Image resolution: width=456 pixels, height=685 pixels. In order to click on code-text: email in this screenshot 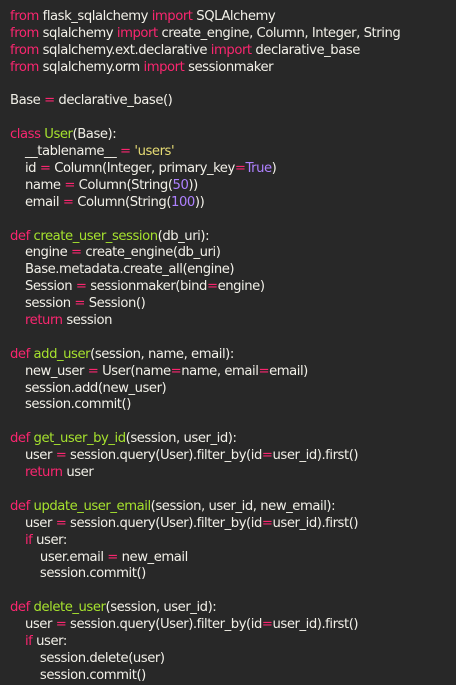, I will do `click(36, 202)`.